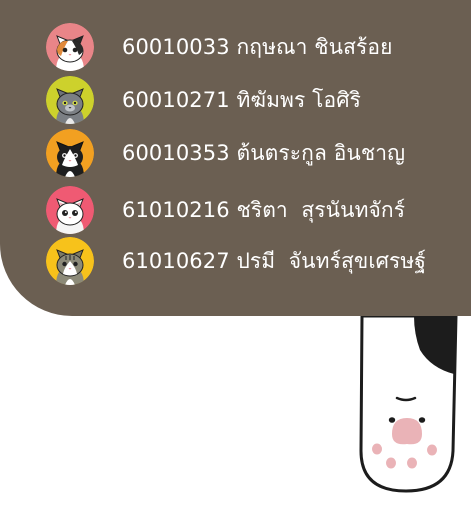  Describe the element at coordinates (70, 47) in the screenshot. I see `calico-cat-avatar-icon` at that location.